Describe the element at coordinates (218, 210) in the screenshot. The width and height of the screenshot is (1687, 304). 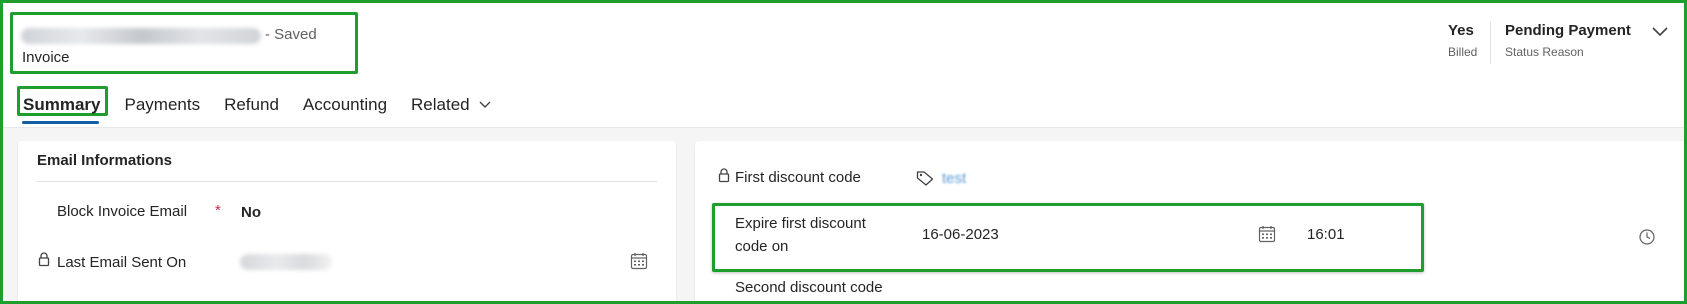
I see `required-marker: *` at that location.